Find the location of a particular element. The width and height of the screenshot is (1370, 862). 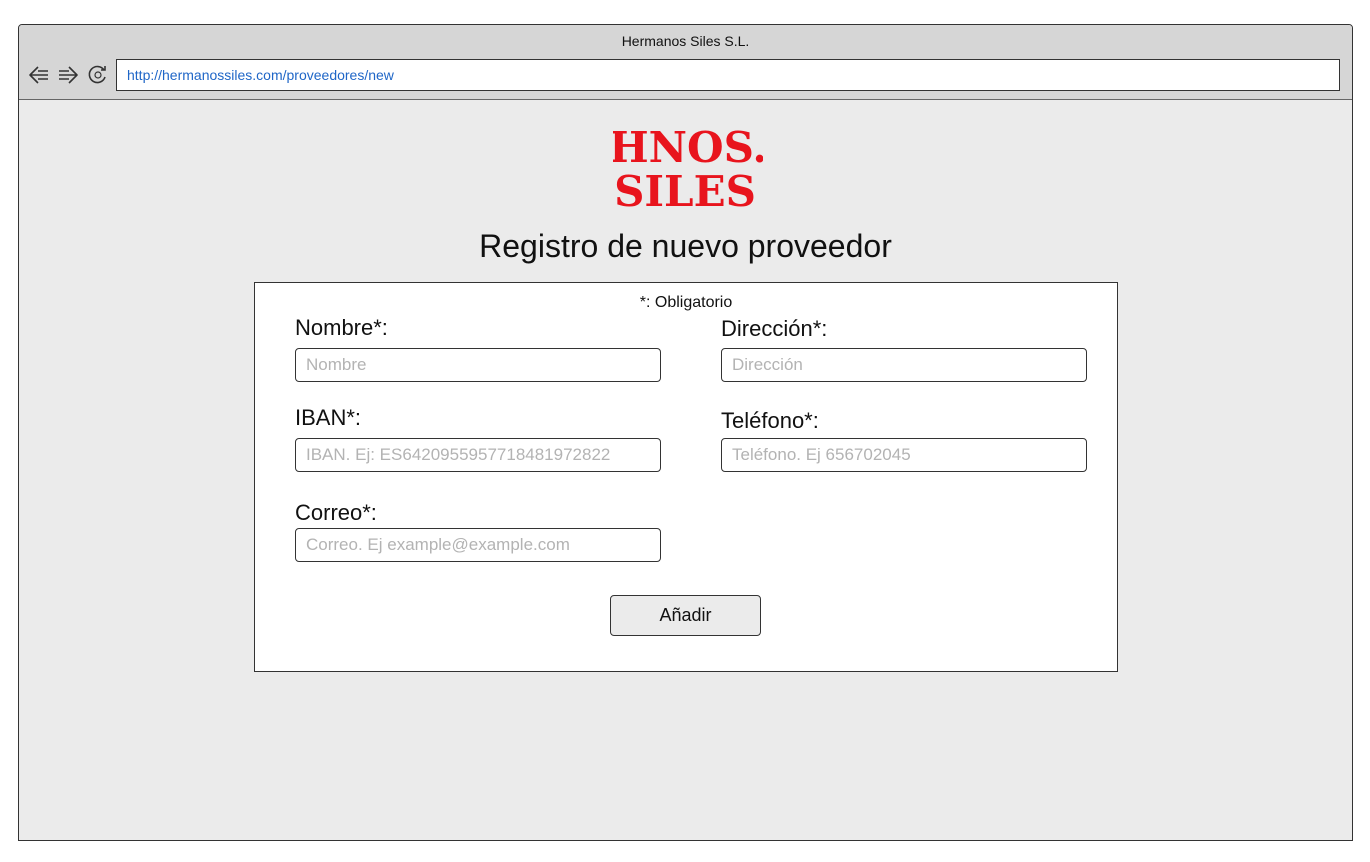

logo-line-1: HNOS. is located at coordinates (688, 147).